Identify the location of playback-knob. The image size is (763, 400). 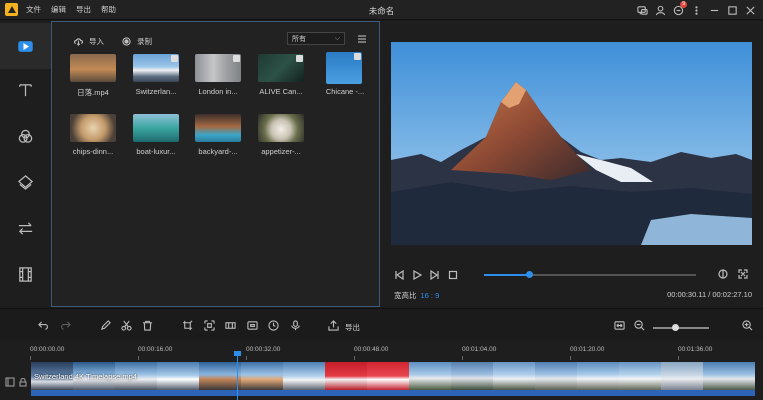
(529, 274).